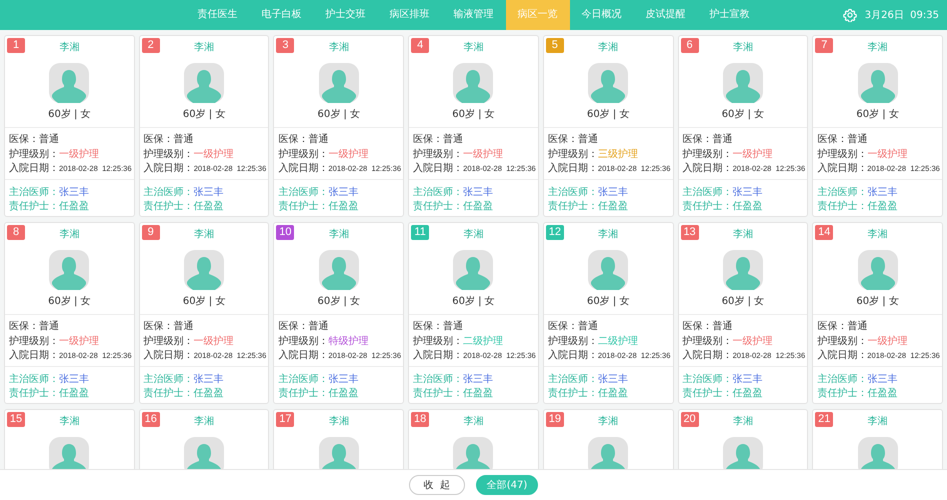 This screenshot has width=947, height=500. I want to click on nav-tab: 责任医生, so click(218, 15).